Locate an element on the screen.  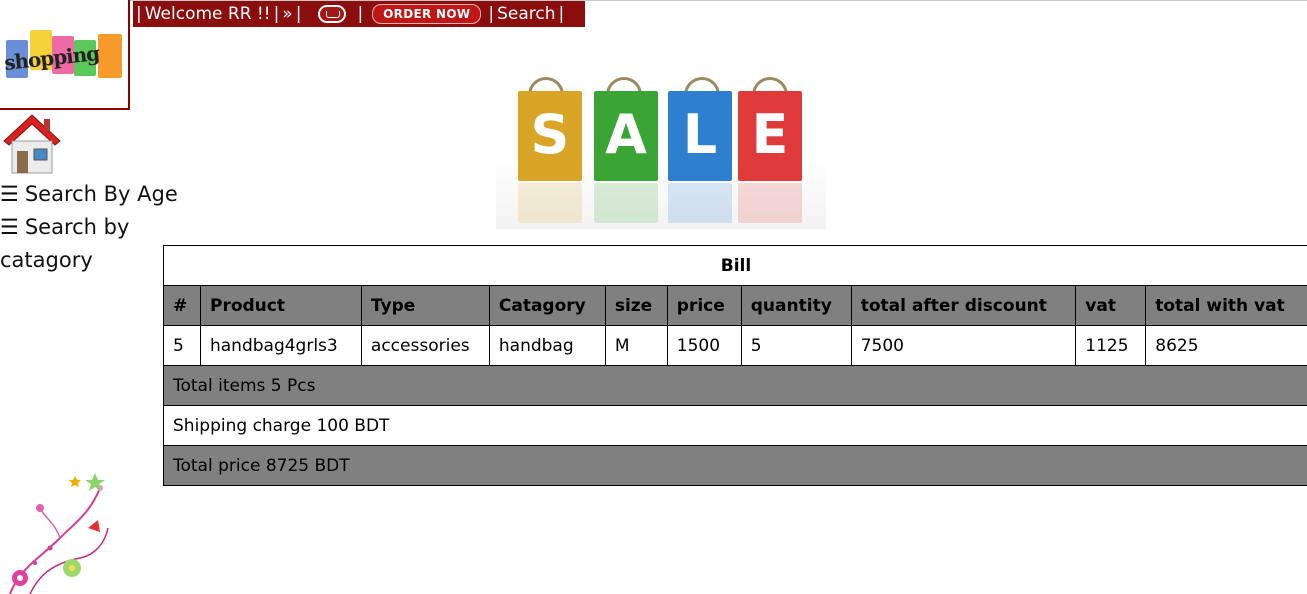
sale-letter-s: S is located at coordinates (550, 134).